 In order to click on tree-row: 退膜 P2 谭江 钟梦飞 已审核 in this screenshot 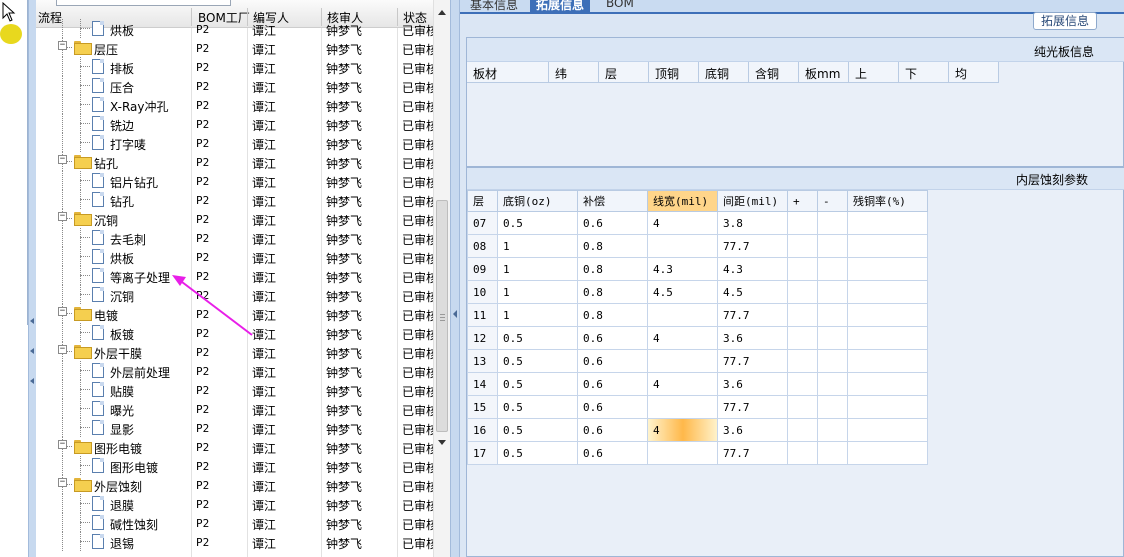, I will do `click(234, 503)`.